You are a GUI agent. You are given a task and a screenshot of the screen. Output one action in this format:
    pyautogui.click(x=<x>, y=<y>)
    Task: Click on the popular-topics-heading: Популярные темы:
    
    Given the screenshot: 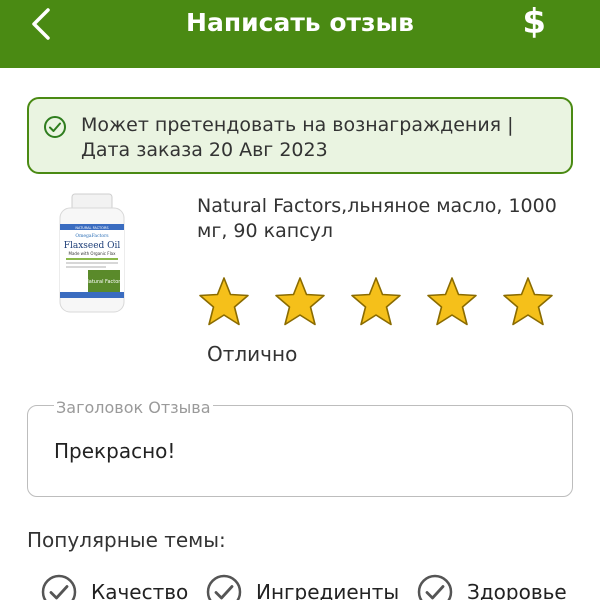 What is the action you would take?
    pyautogui.click(x=126, y=540)
    